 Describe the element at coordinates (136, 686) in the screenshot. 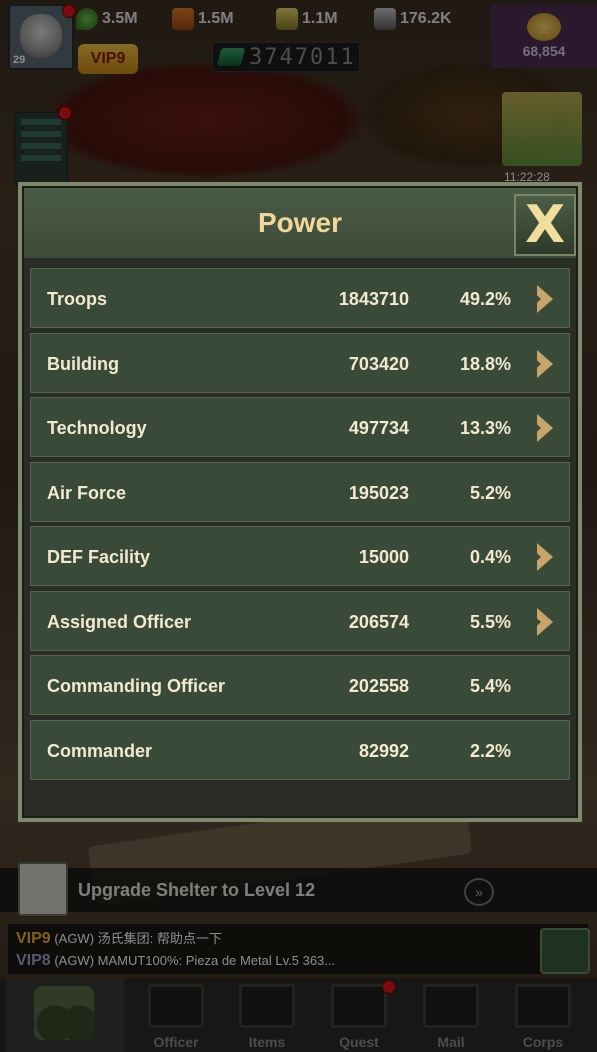

I see `row-name: Commanding Officer` at that location.